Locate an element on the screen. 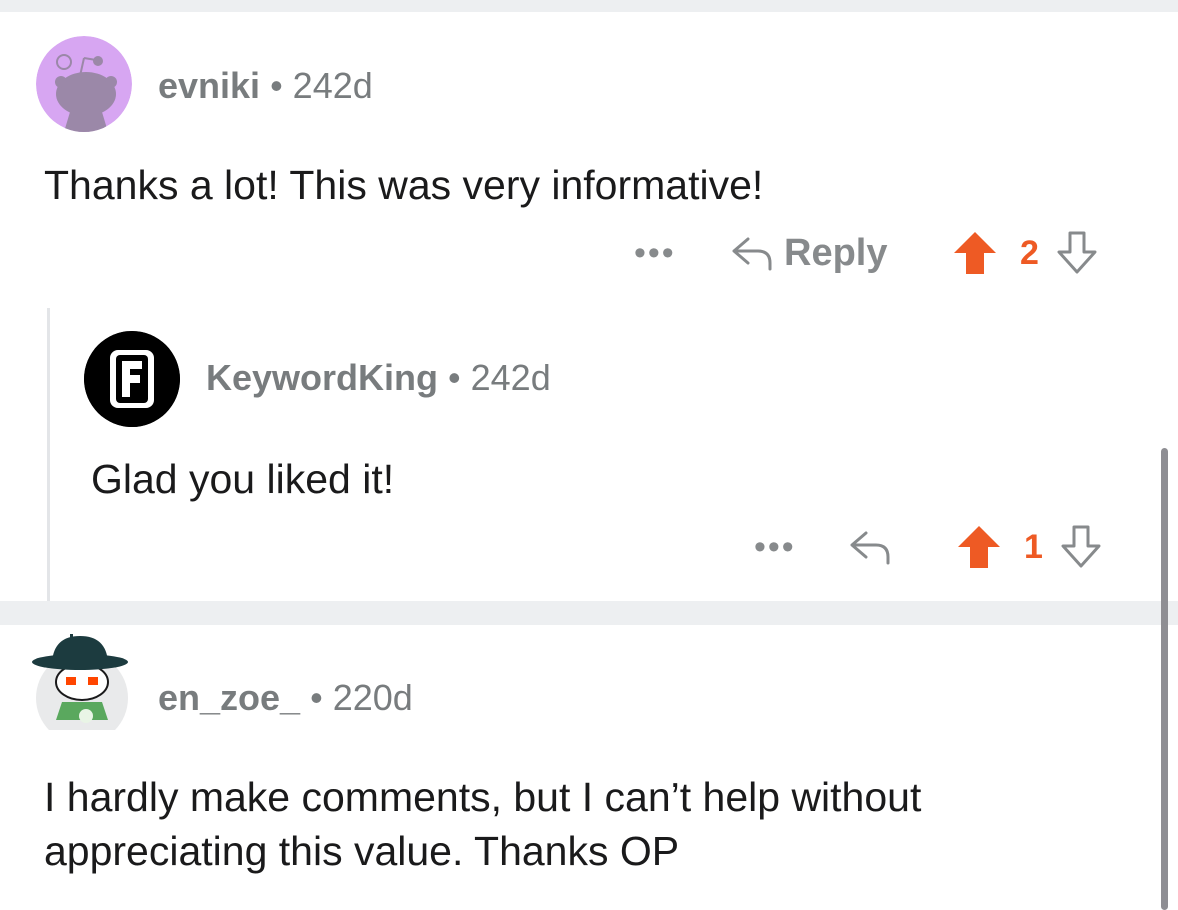 This screenshot has height=910, width=1178. letter-f-avatar-icon is located at coordinates (132, 379).